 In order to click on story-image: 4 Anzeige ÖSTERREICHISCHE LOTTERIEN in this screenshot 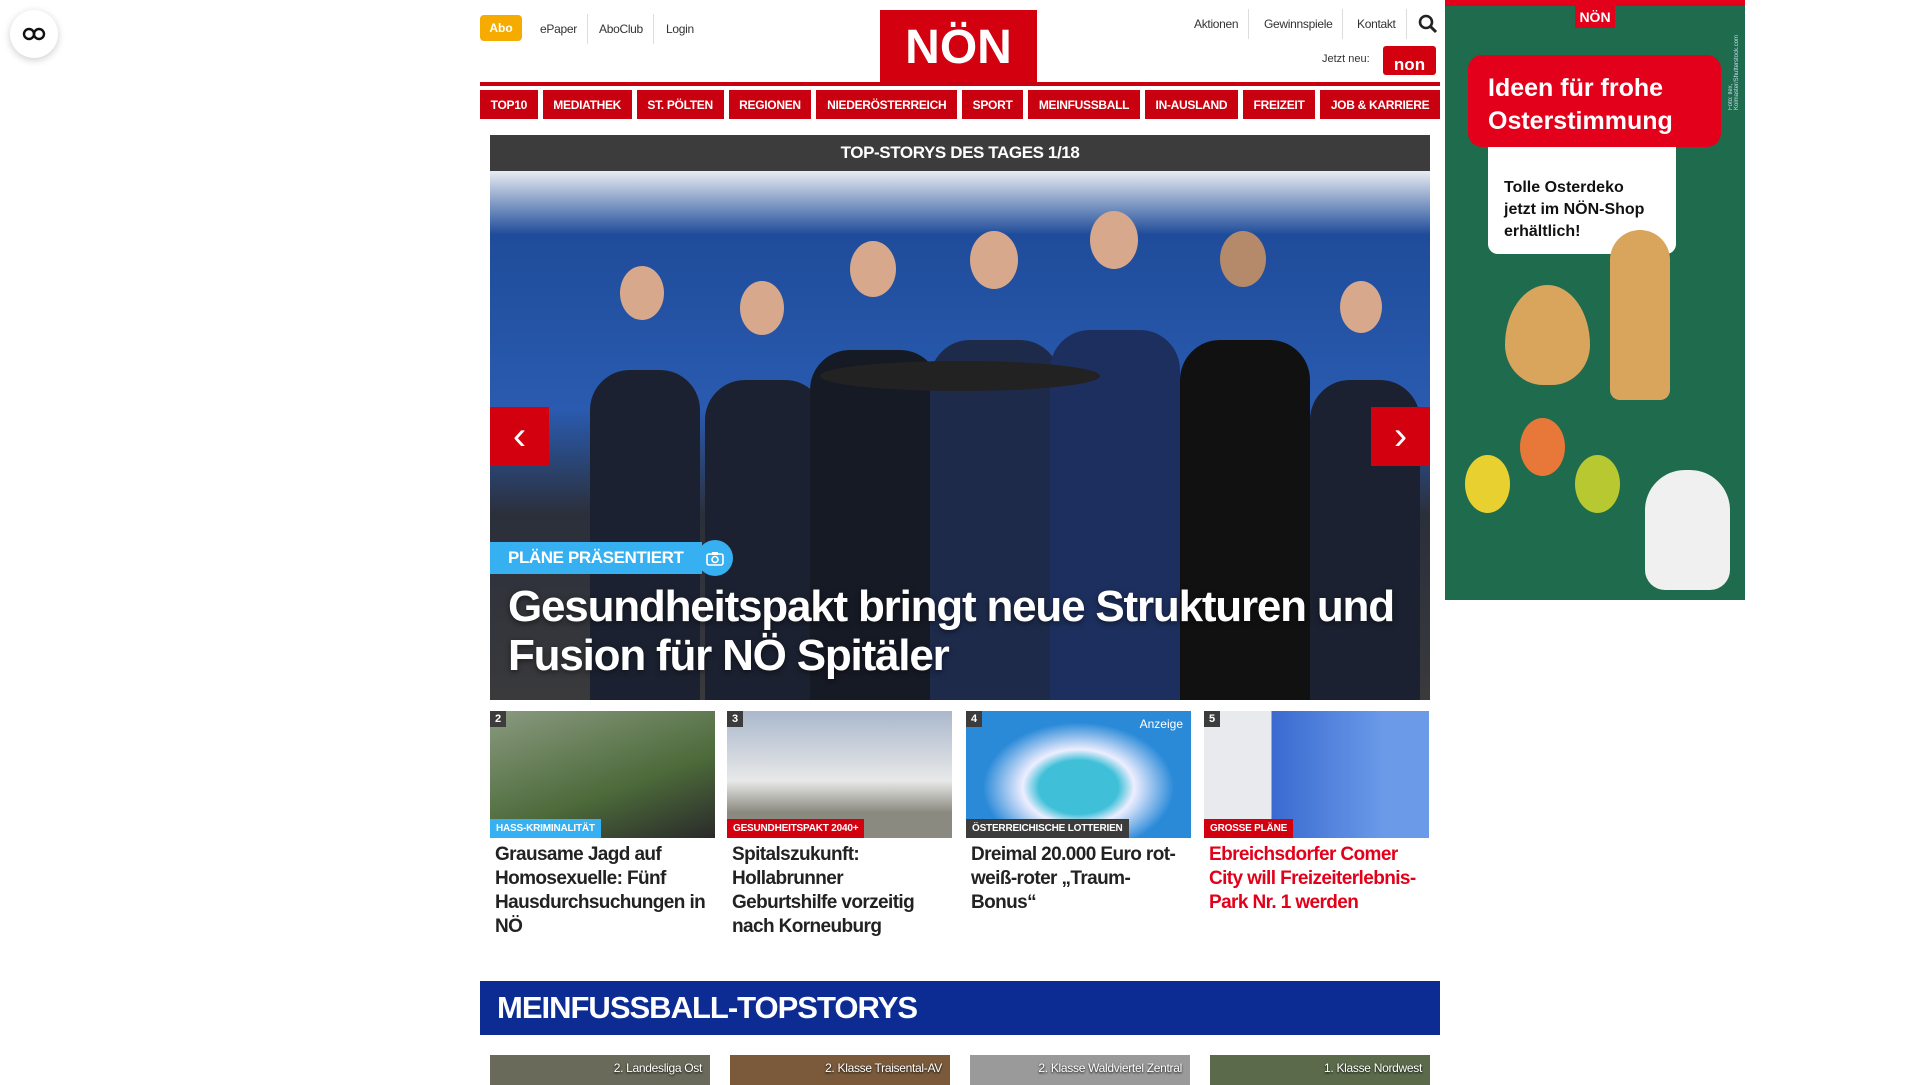, I will do `click(1078, 774)`.